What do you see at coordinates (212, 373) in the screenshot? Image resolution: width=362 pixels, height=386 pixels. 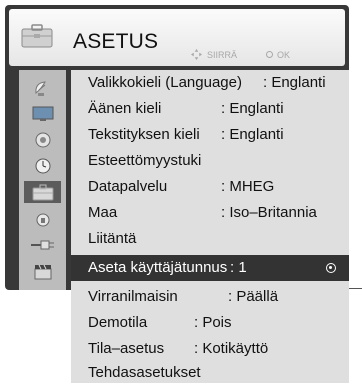 I see `row-factory-reset: Tehdasasetukset` at bounding box center [212, 373].